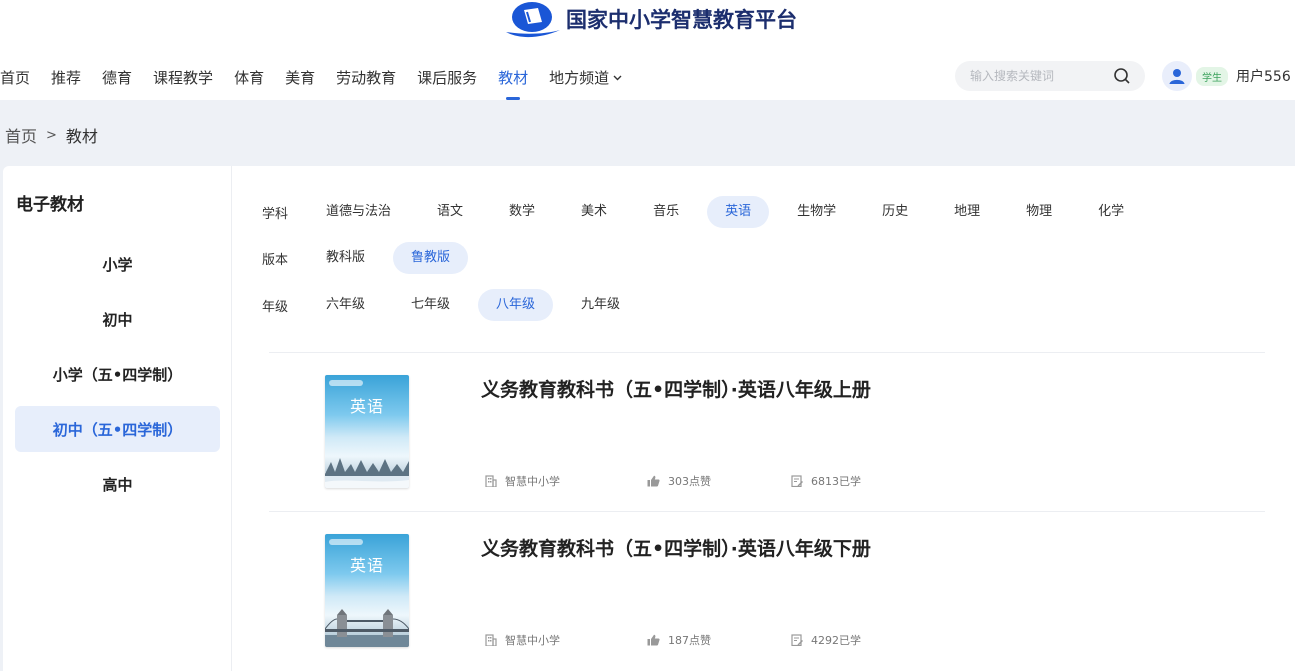  Describe the element at coordinates (81, 136) in the screenshot. I see `breadcrumb-current: 教材` at that location.